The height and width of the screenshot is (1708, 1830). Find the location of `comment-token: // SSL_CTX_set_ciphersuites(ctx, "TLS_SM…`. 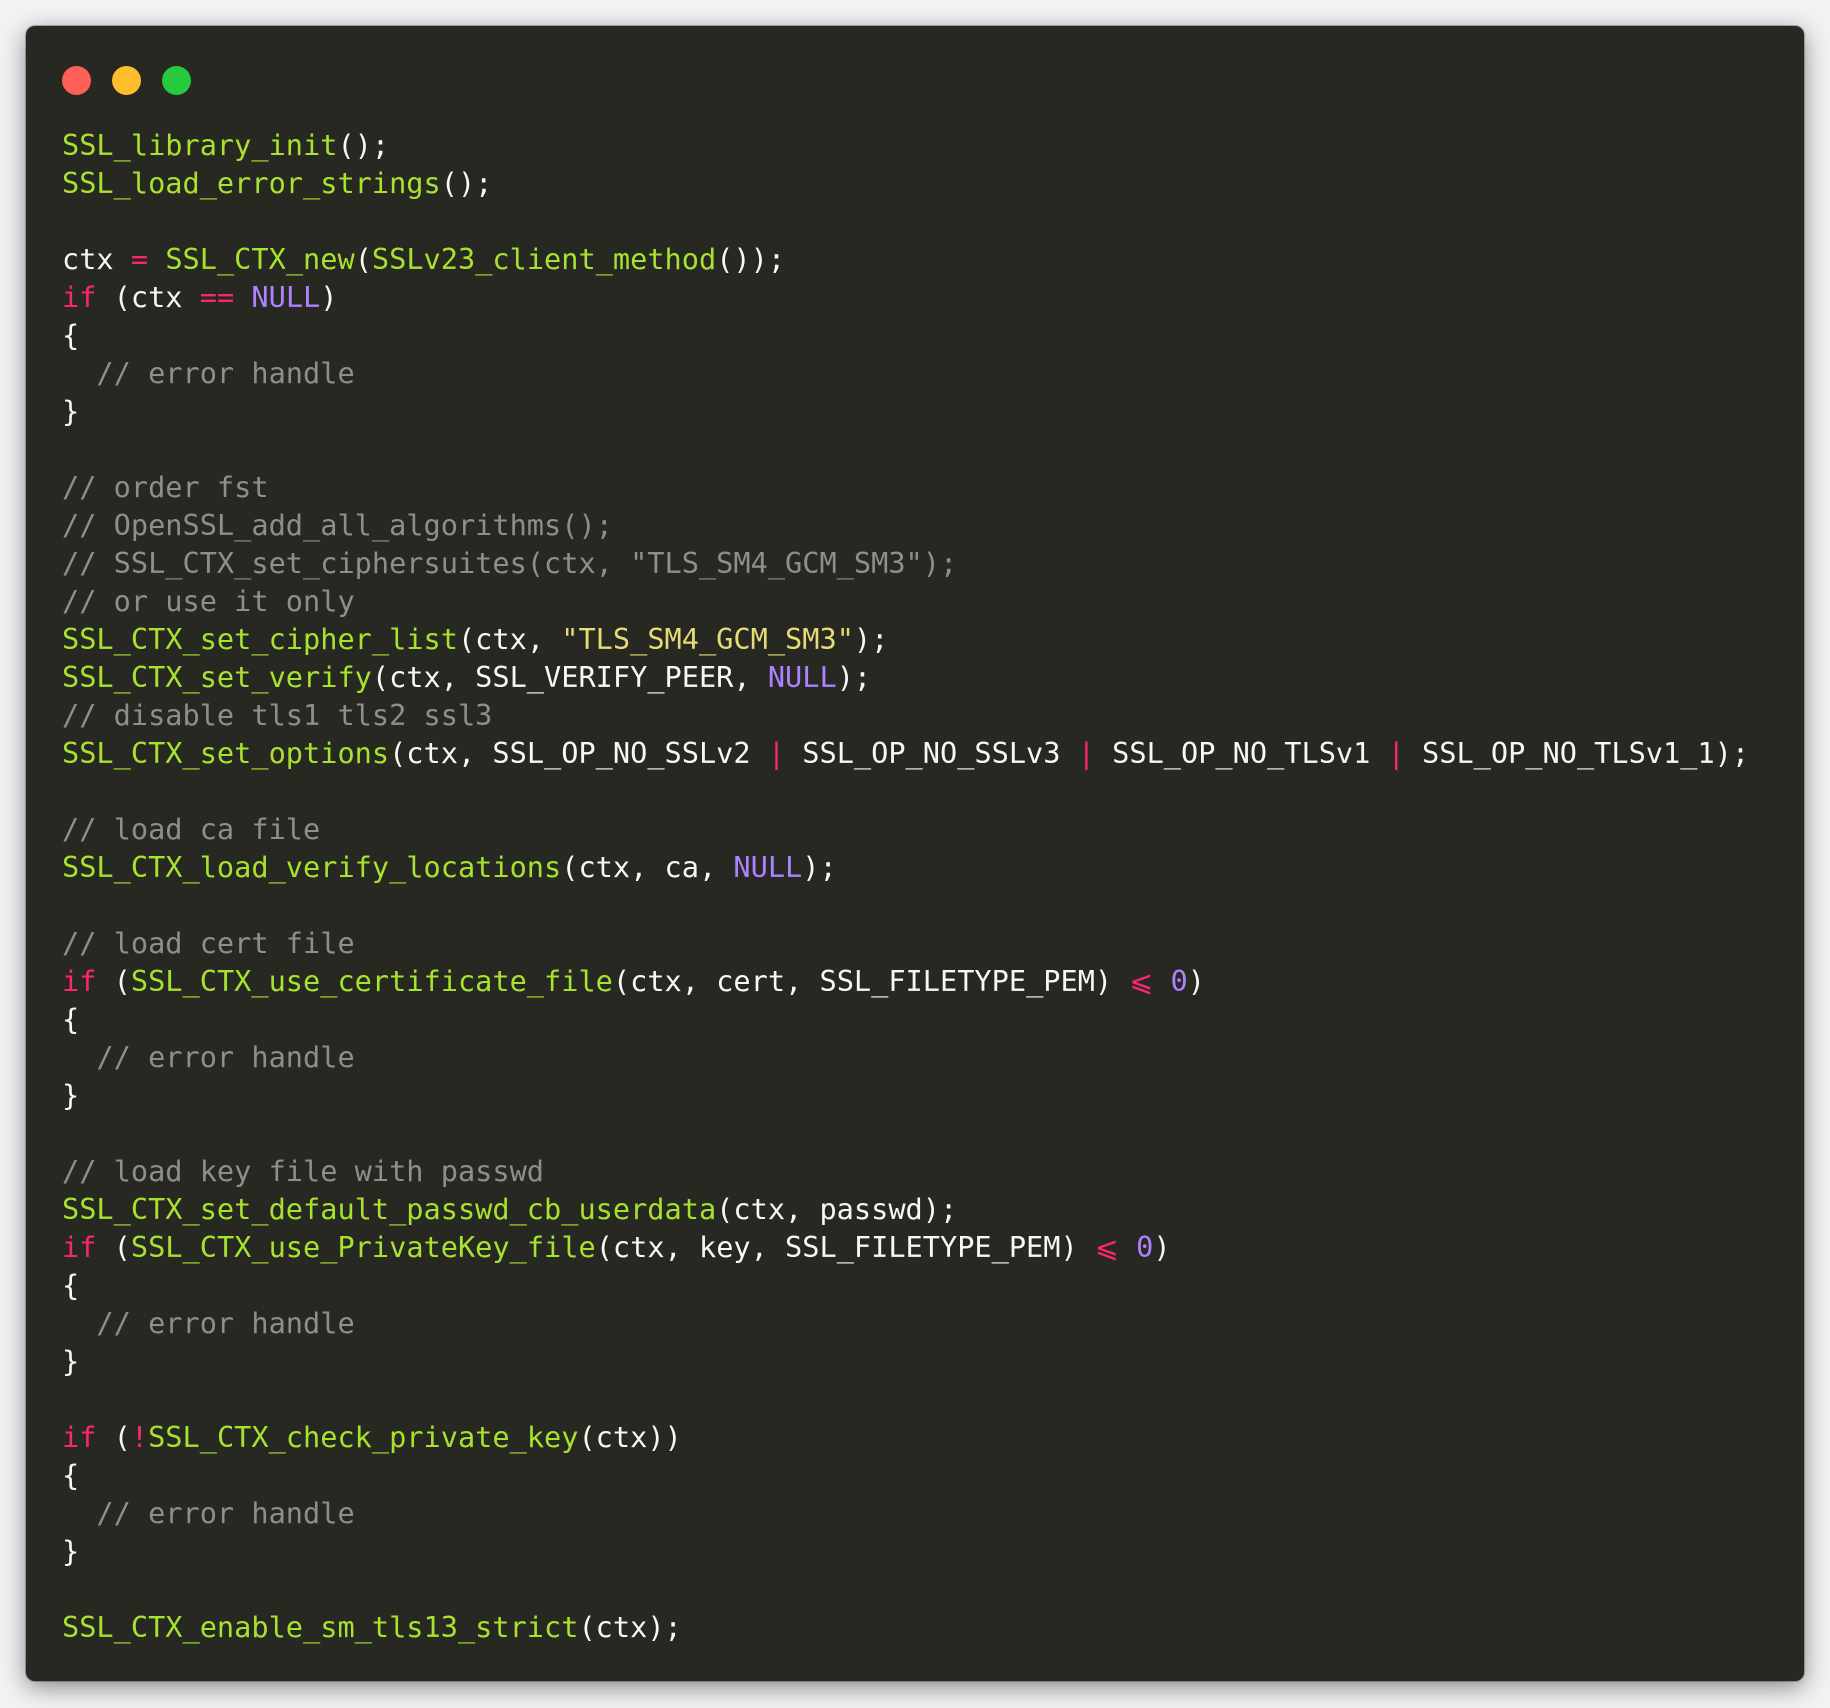

comment-token: // SSL_CTX_set_ciphersuites(ctx, "TLS_SM… is located at coordinates (510, 563).